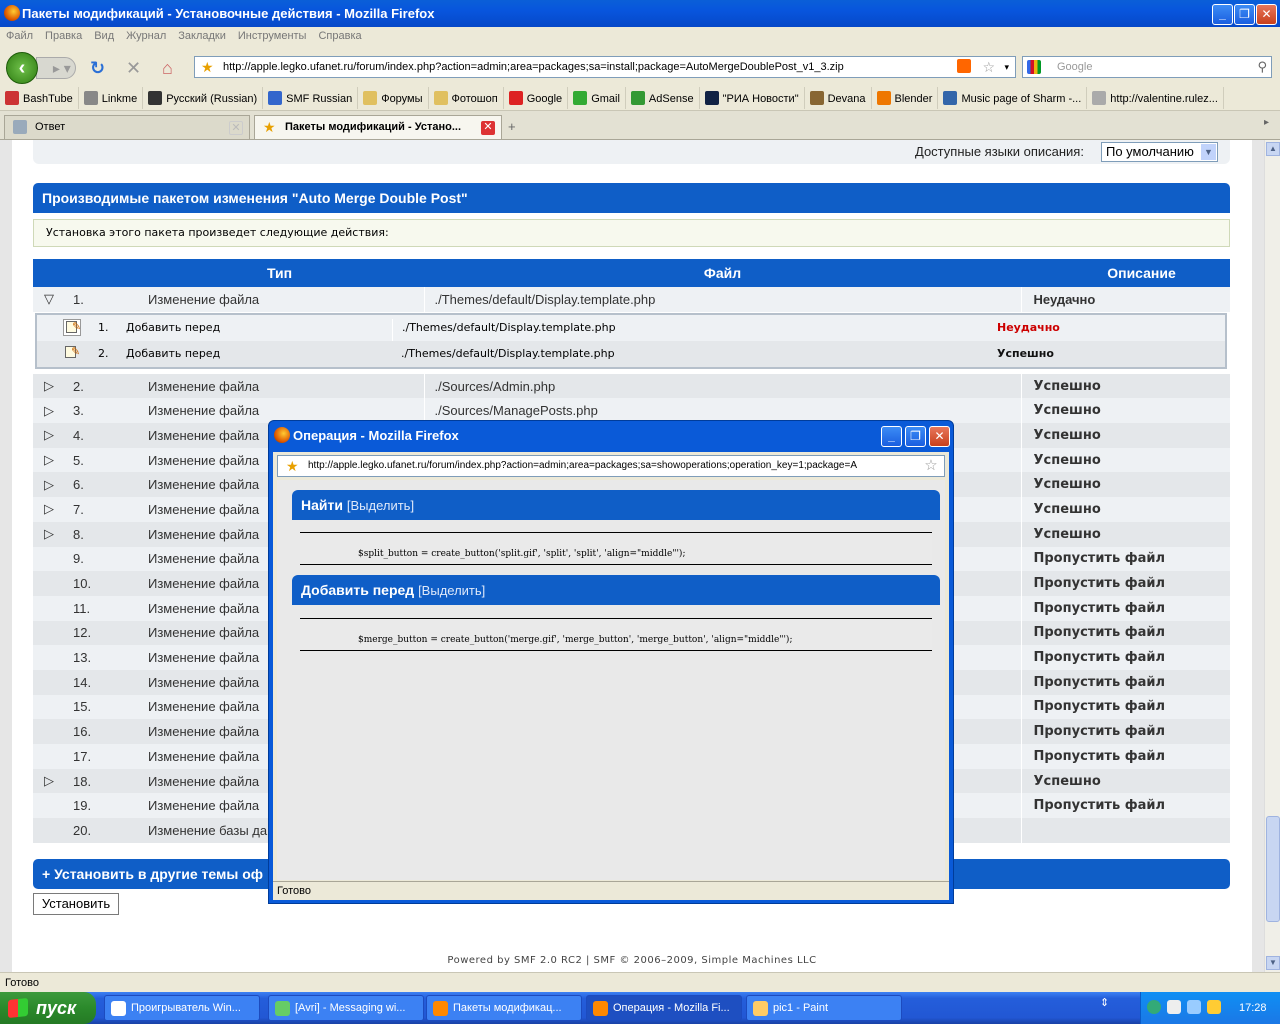 This screenshot has height=1024, width=1280. Describe the element at coordinates (102, 386) in the screenshot. I see `row-num: 2.` at that location.